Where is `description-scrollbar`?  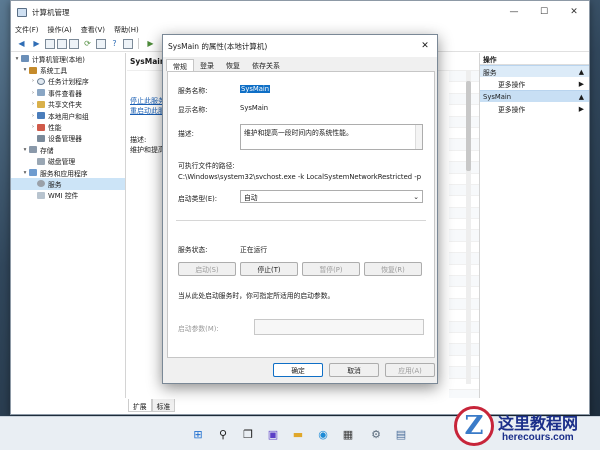 description-scrollbar is located at coordinates (418, 137).